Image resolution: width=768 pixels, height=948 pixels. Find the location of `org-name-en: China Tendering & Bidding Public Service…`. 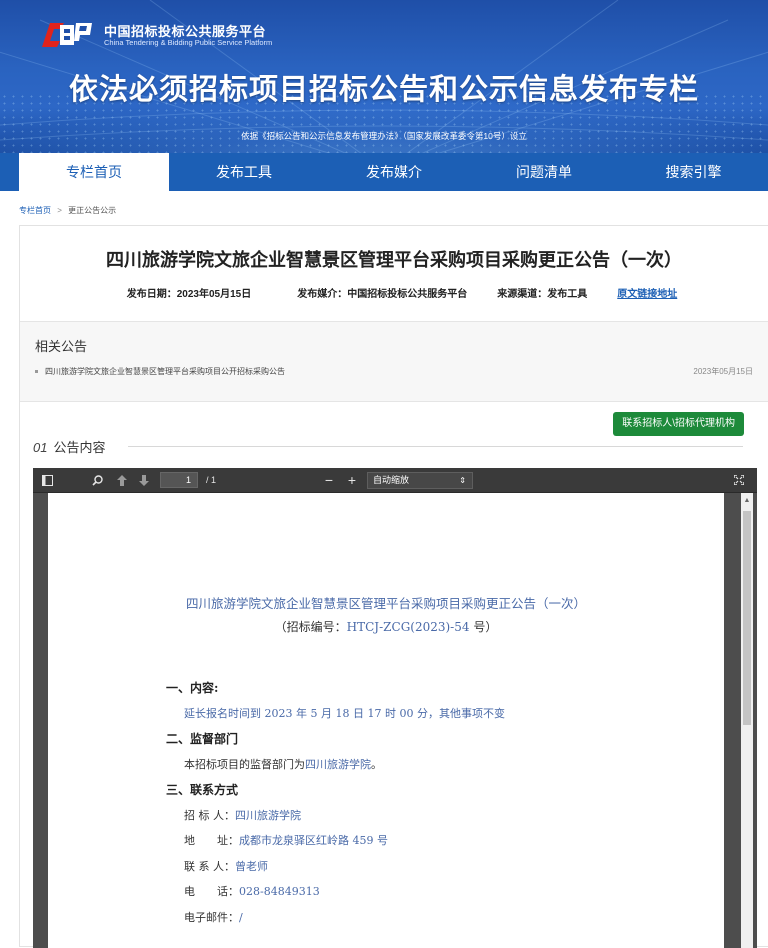

org-name-en: China Tendering & Bidding Public Service… is located at coordinates (188, 42).